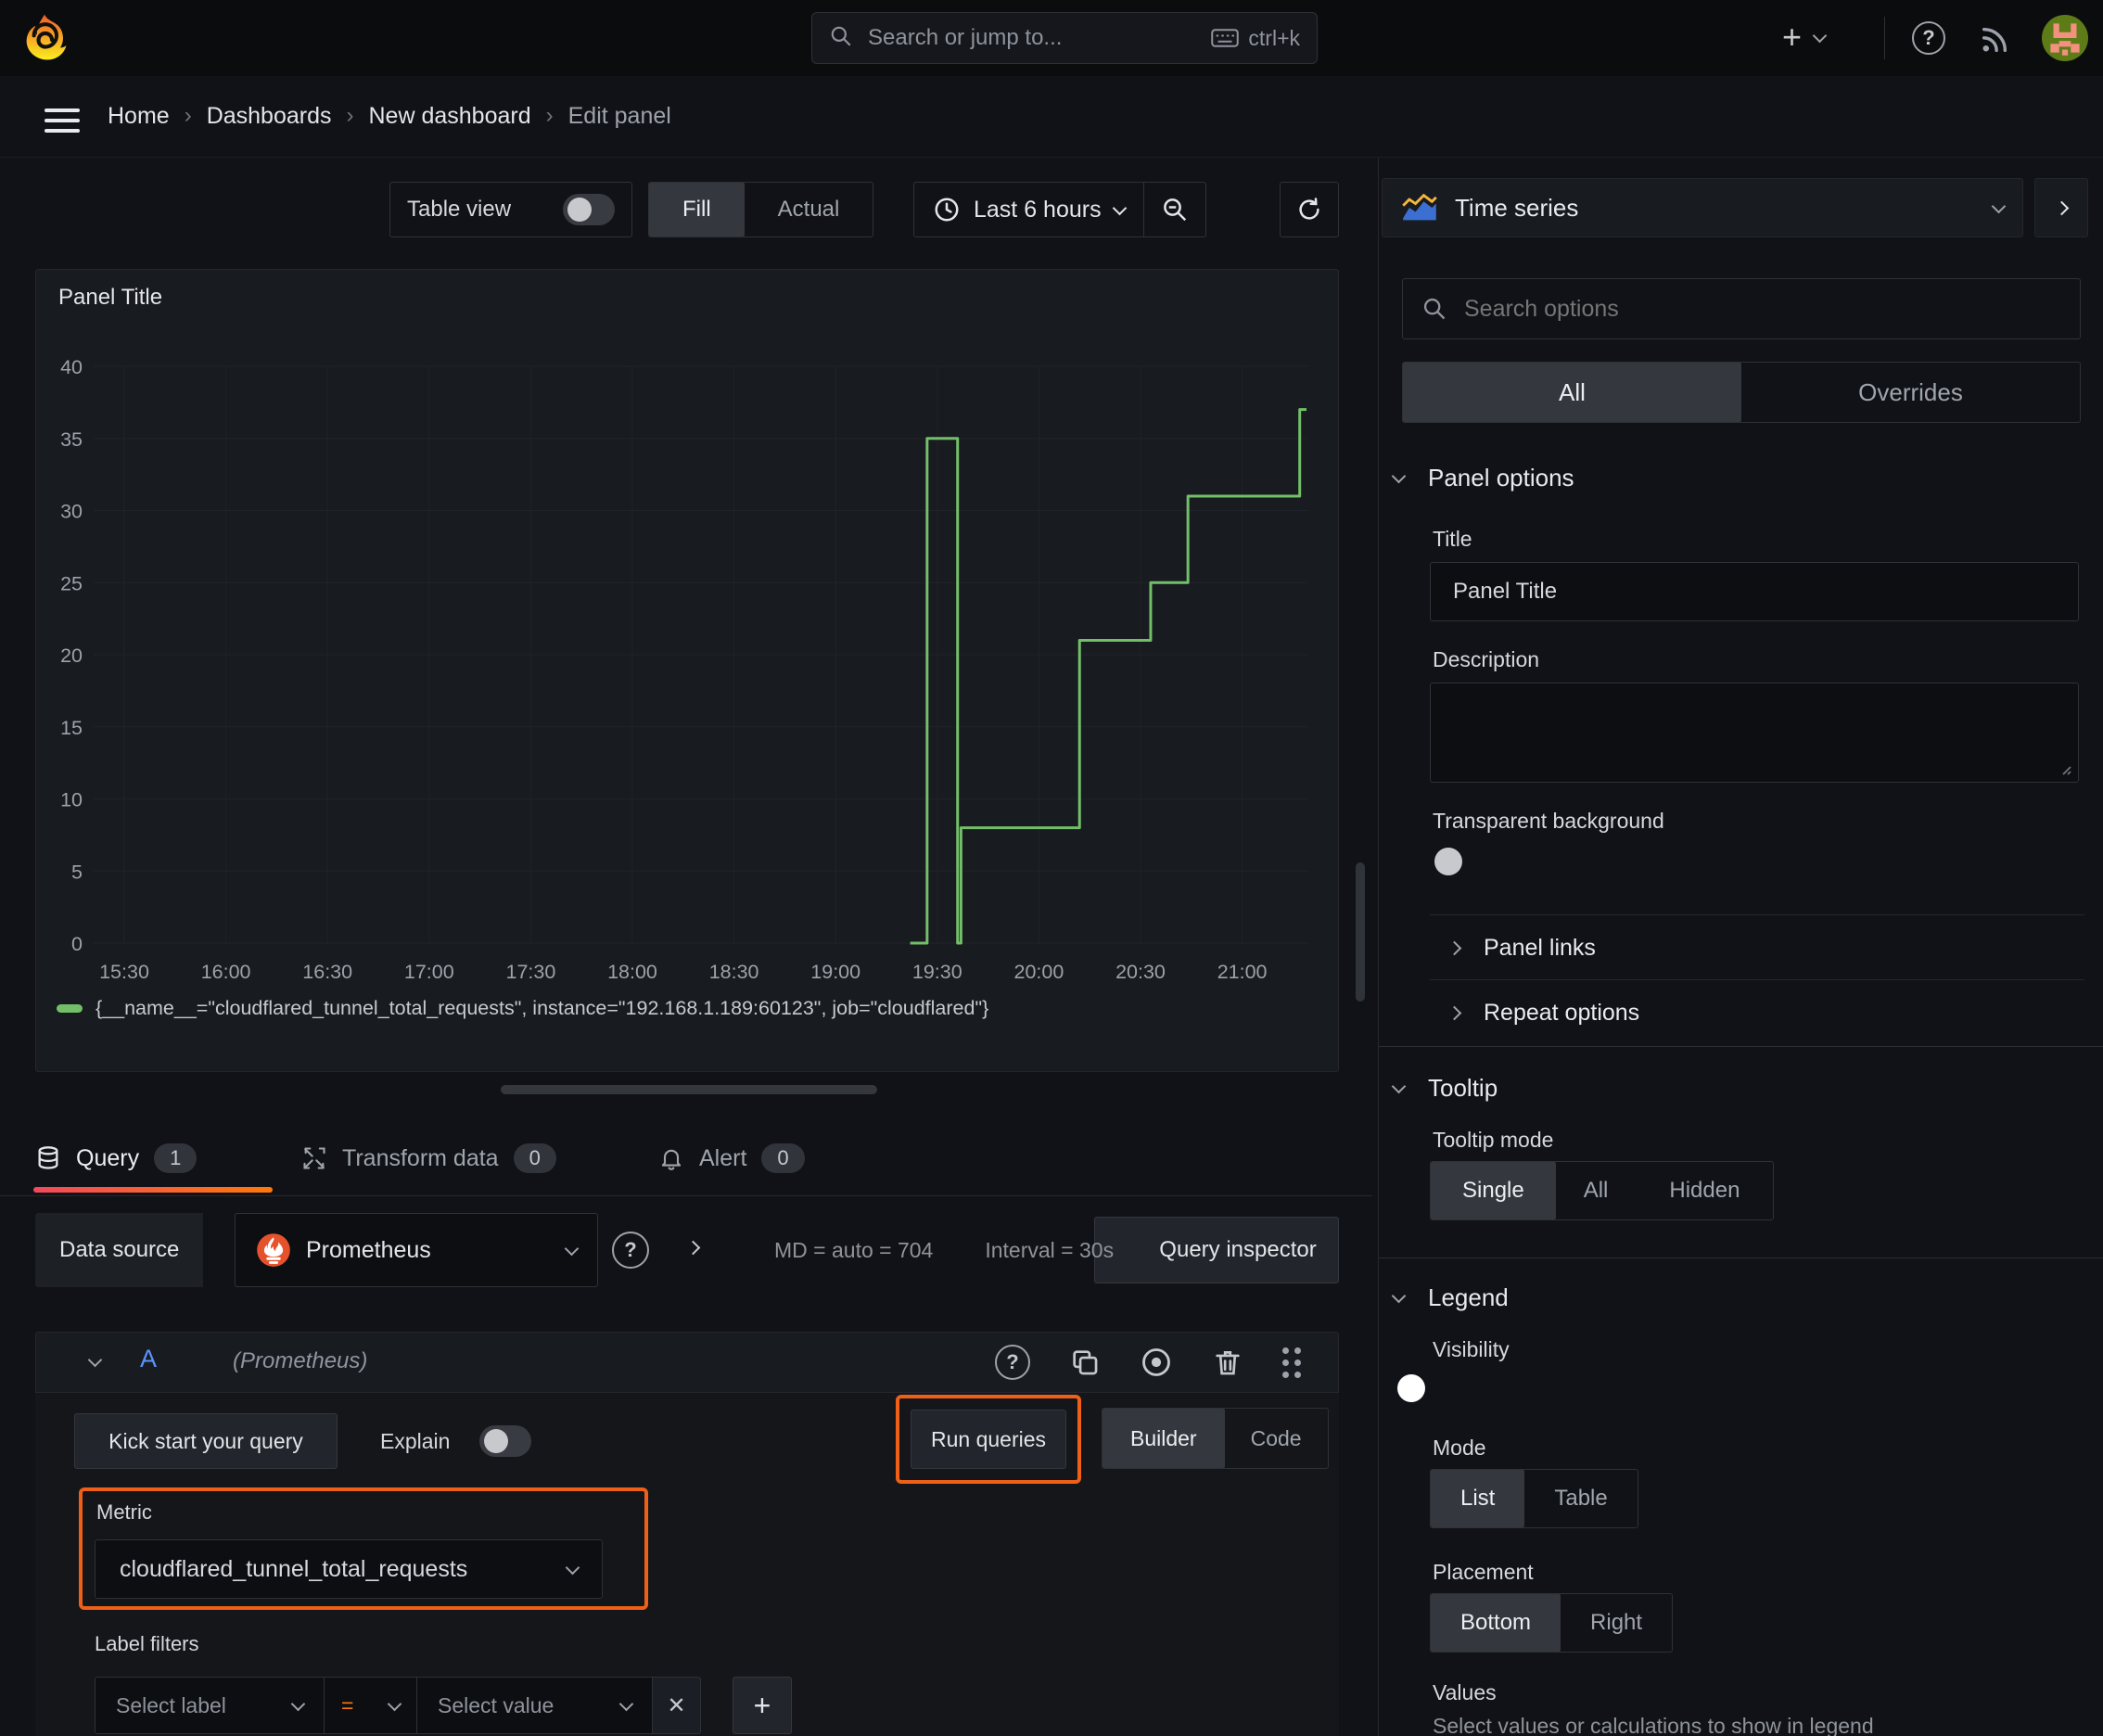 The image size is (2103, 1736). Describe the element at coordinates (1242, 972) in the screenshot. I see `svg-text: 21:00` at that location.